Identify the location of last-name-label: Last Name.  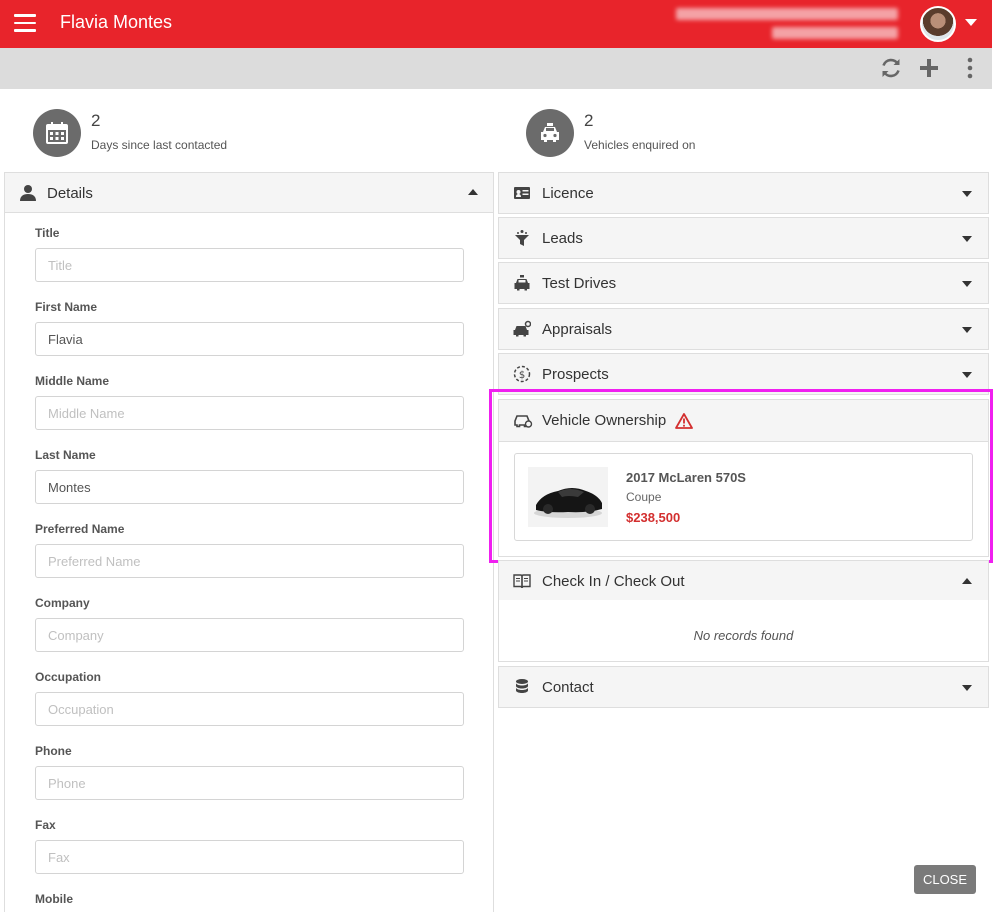
(65, 455).